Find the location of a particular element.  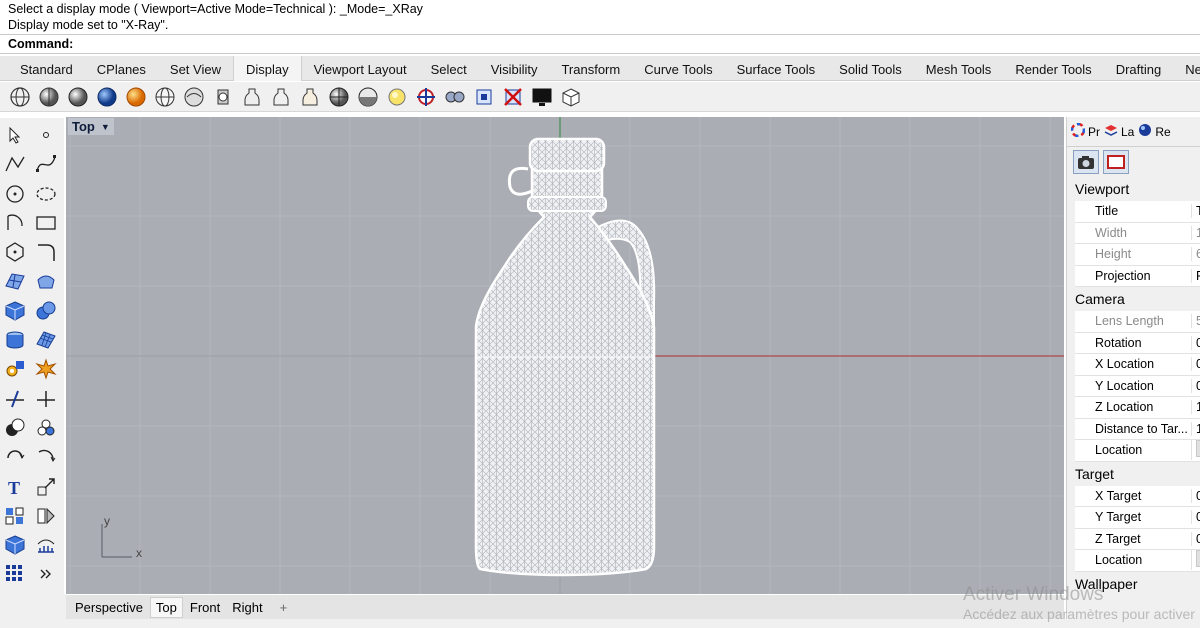

clipping-plane-icon is located at coordinates (484, 97).